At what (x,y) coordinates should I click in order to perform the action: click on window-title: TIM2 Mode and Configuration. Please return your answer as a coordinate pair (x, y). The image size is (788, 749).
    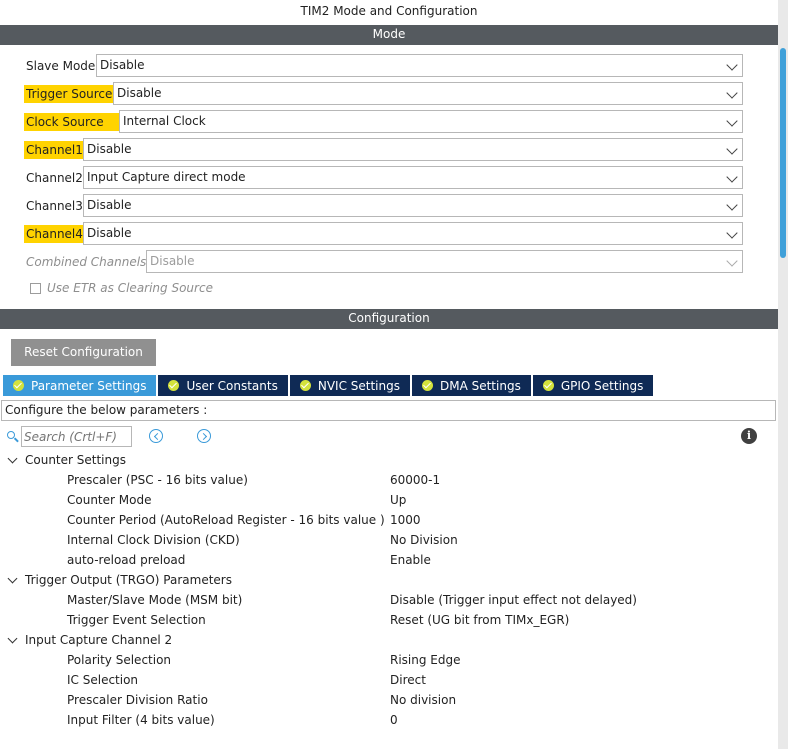
    Looking at the image, I should click on (389, 11).